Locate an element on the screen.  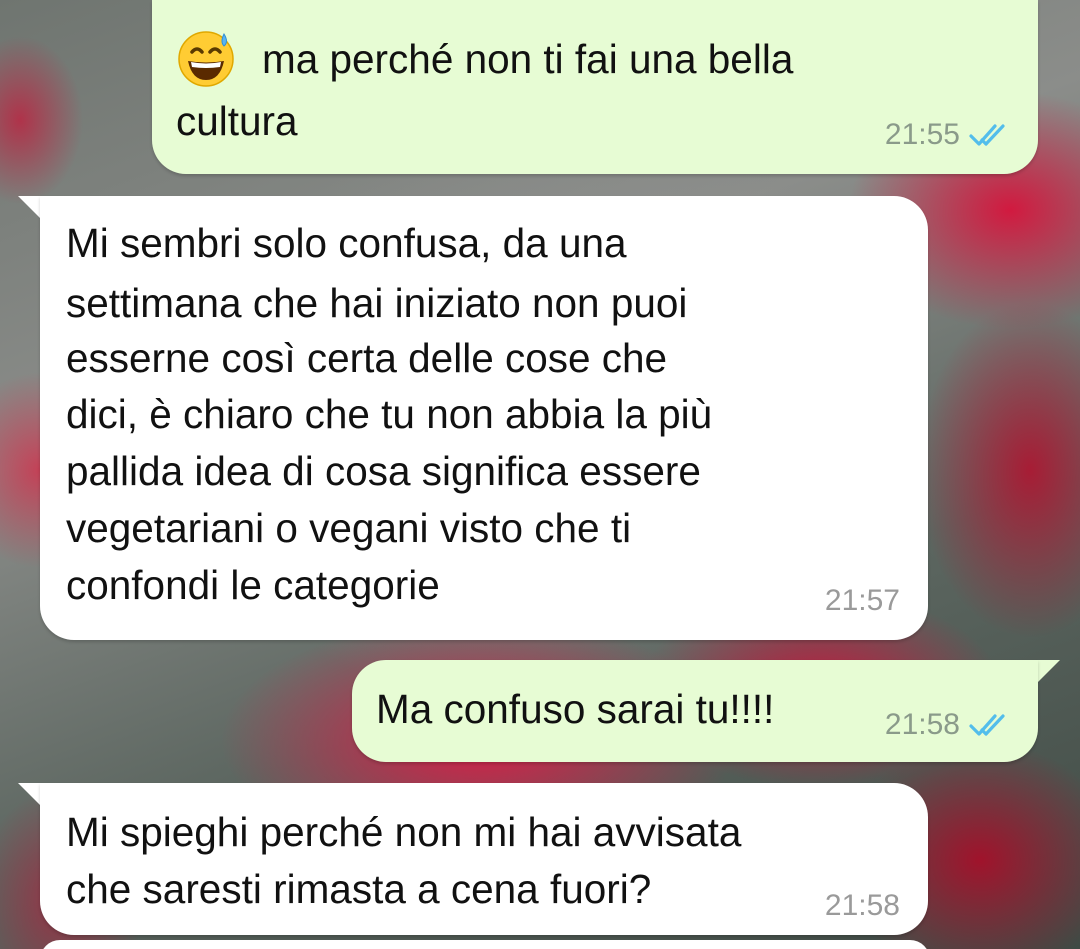
message-text-line: Mi sembri solo confusa, da una is located at coordinates (346, 243).